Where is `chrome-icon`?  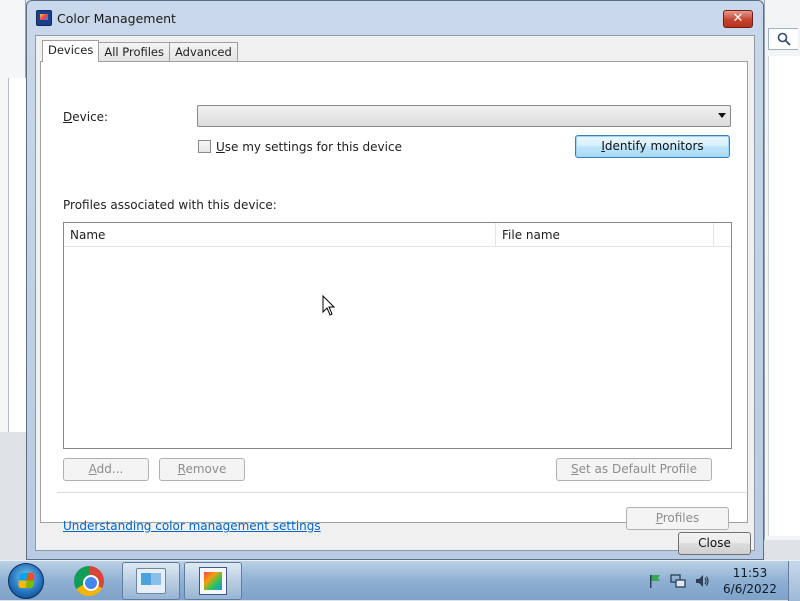
chrome-icon is located at coordinates (89, 581).